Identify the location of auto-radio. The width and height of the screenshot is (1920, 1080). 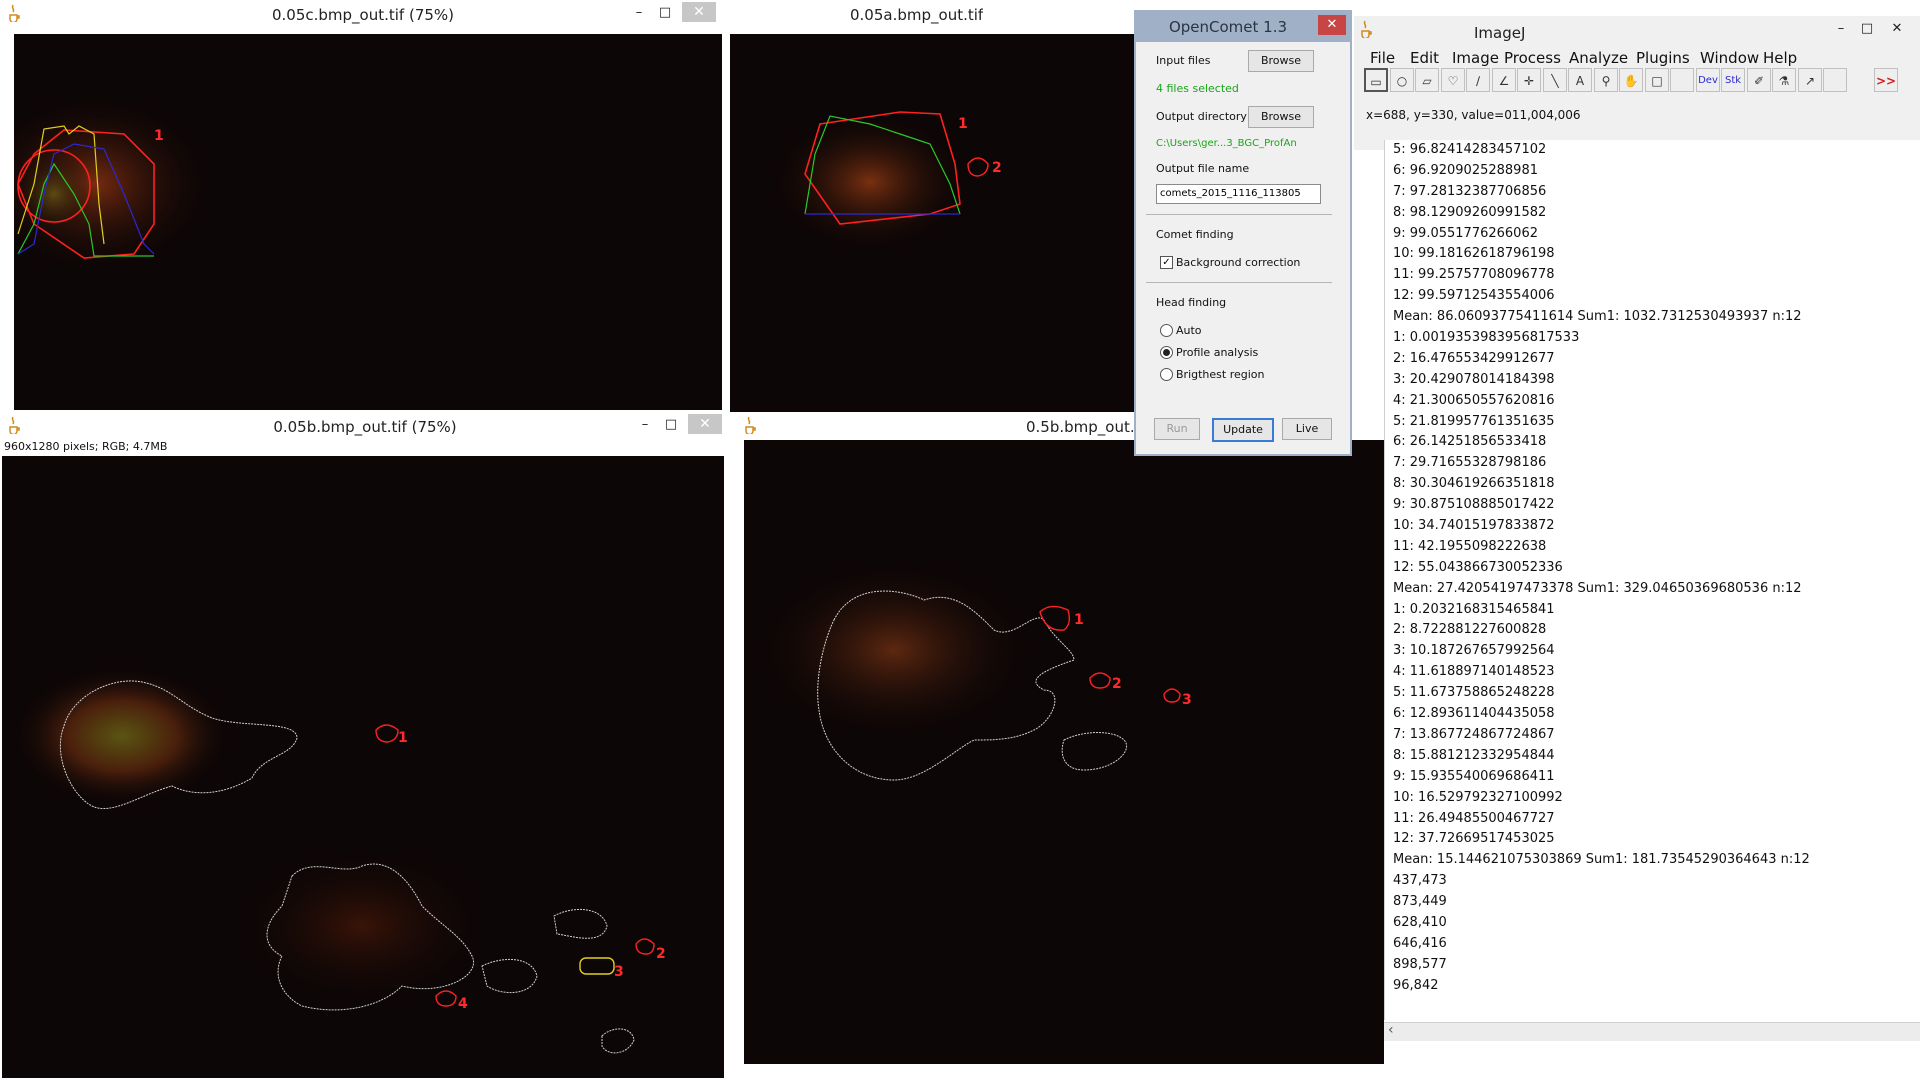
(1166, 330).